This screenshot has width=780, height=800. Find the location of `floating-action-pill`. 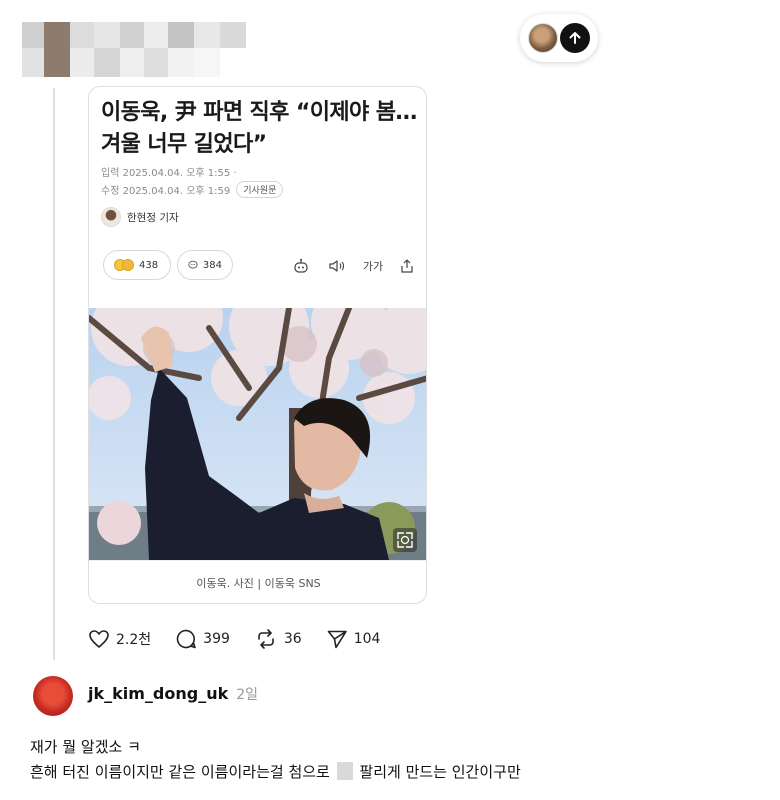

floating-action-pill is located at coordinates (559, 38).